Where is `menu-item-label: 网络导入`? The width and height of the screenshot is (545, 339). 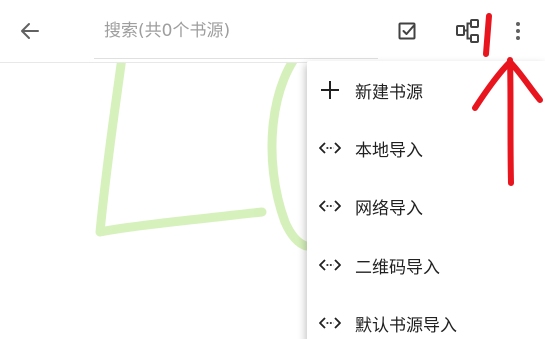 menu-item-label: 网络导入 is located at coordinates (389, 208).